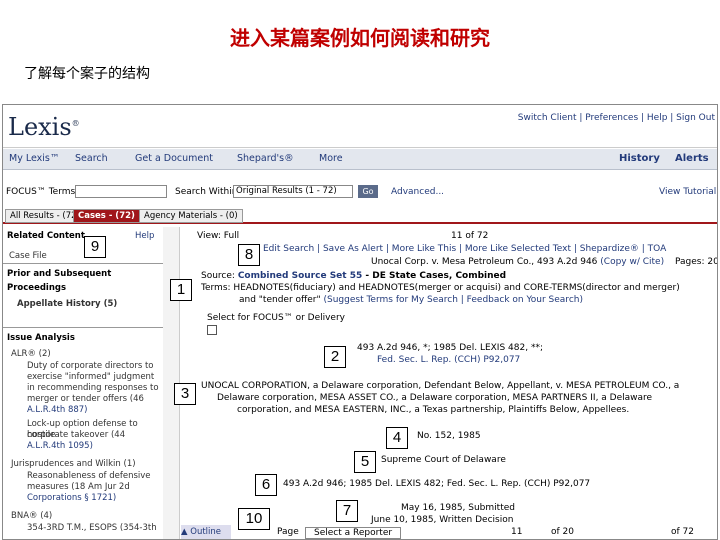 This screenshot has height=540, width=720. What do you see at coordinates (185, 394) in the screenshot?
I see `callout-3: 3` at bounding box center [185, 394].